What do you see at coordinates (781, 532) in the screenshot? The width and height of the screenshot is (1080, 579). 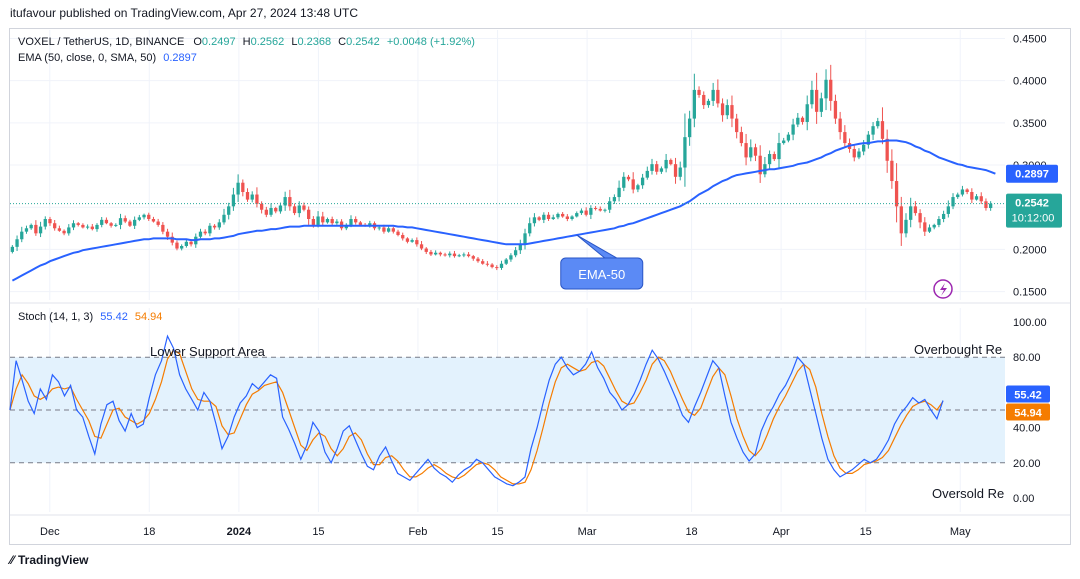 I see `time-tick-label: Apr` at bounding box center [781, 532].